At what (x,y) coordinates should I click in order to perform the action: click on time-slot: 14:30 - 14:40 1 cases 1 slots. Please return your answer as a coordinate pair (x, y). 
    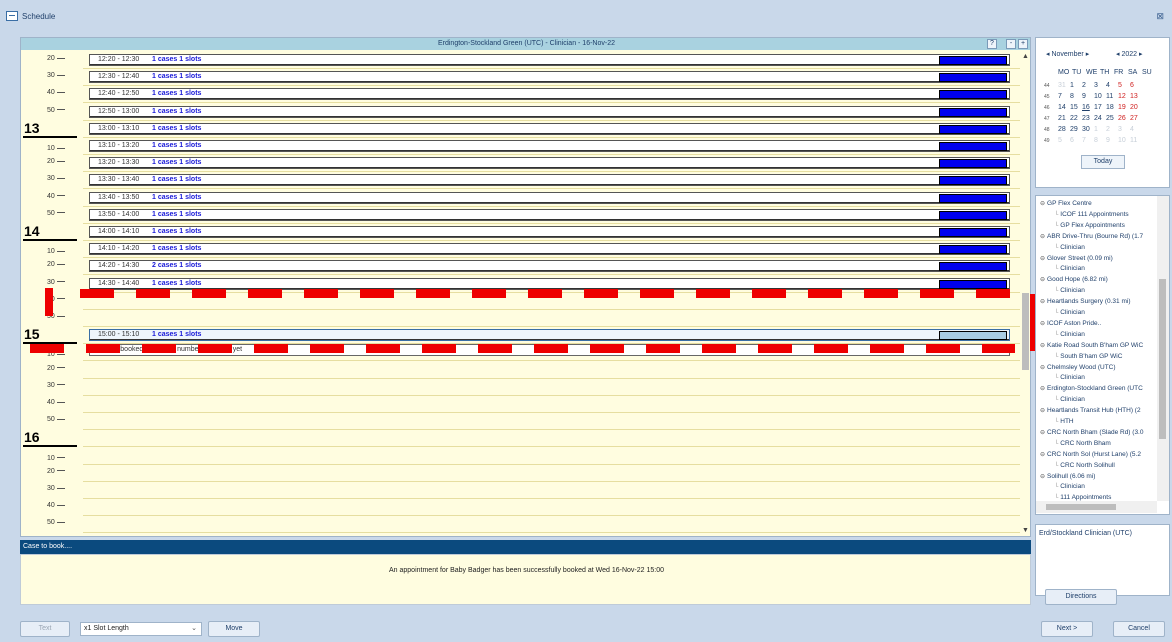
    Looking at the image, I should click on (549, 283).